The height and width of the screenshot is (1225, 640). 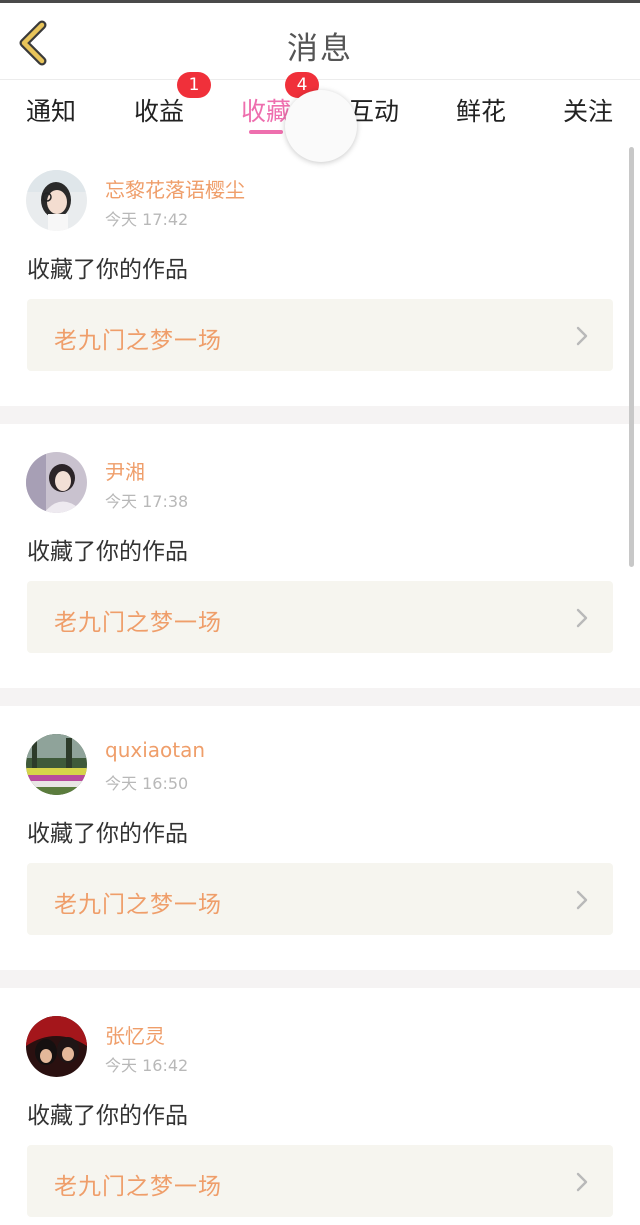 I want to click on touch-indicator, so click(x=321, y=126).